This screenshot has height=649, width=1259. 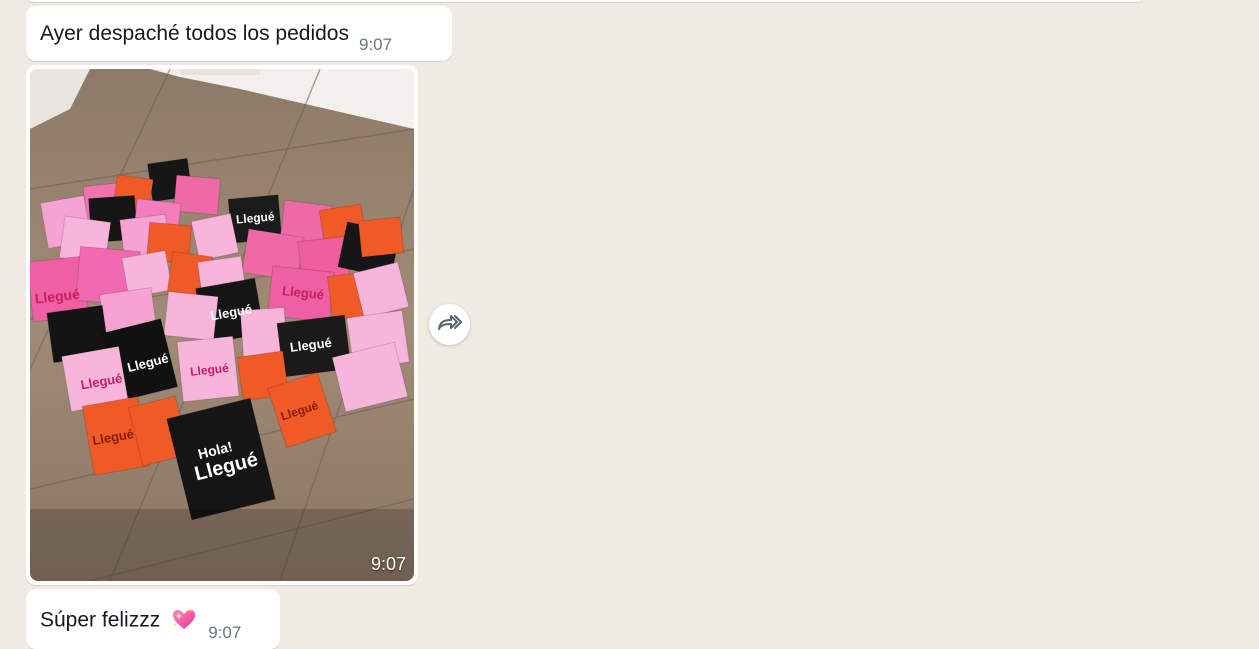 What do you see at coordinates (100, 620) in the screenshot?
I see `message-text-content: Súper felizzz` at bounding box center [100, 620].